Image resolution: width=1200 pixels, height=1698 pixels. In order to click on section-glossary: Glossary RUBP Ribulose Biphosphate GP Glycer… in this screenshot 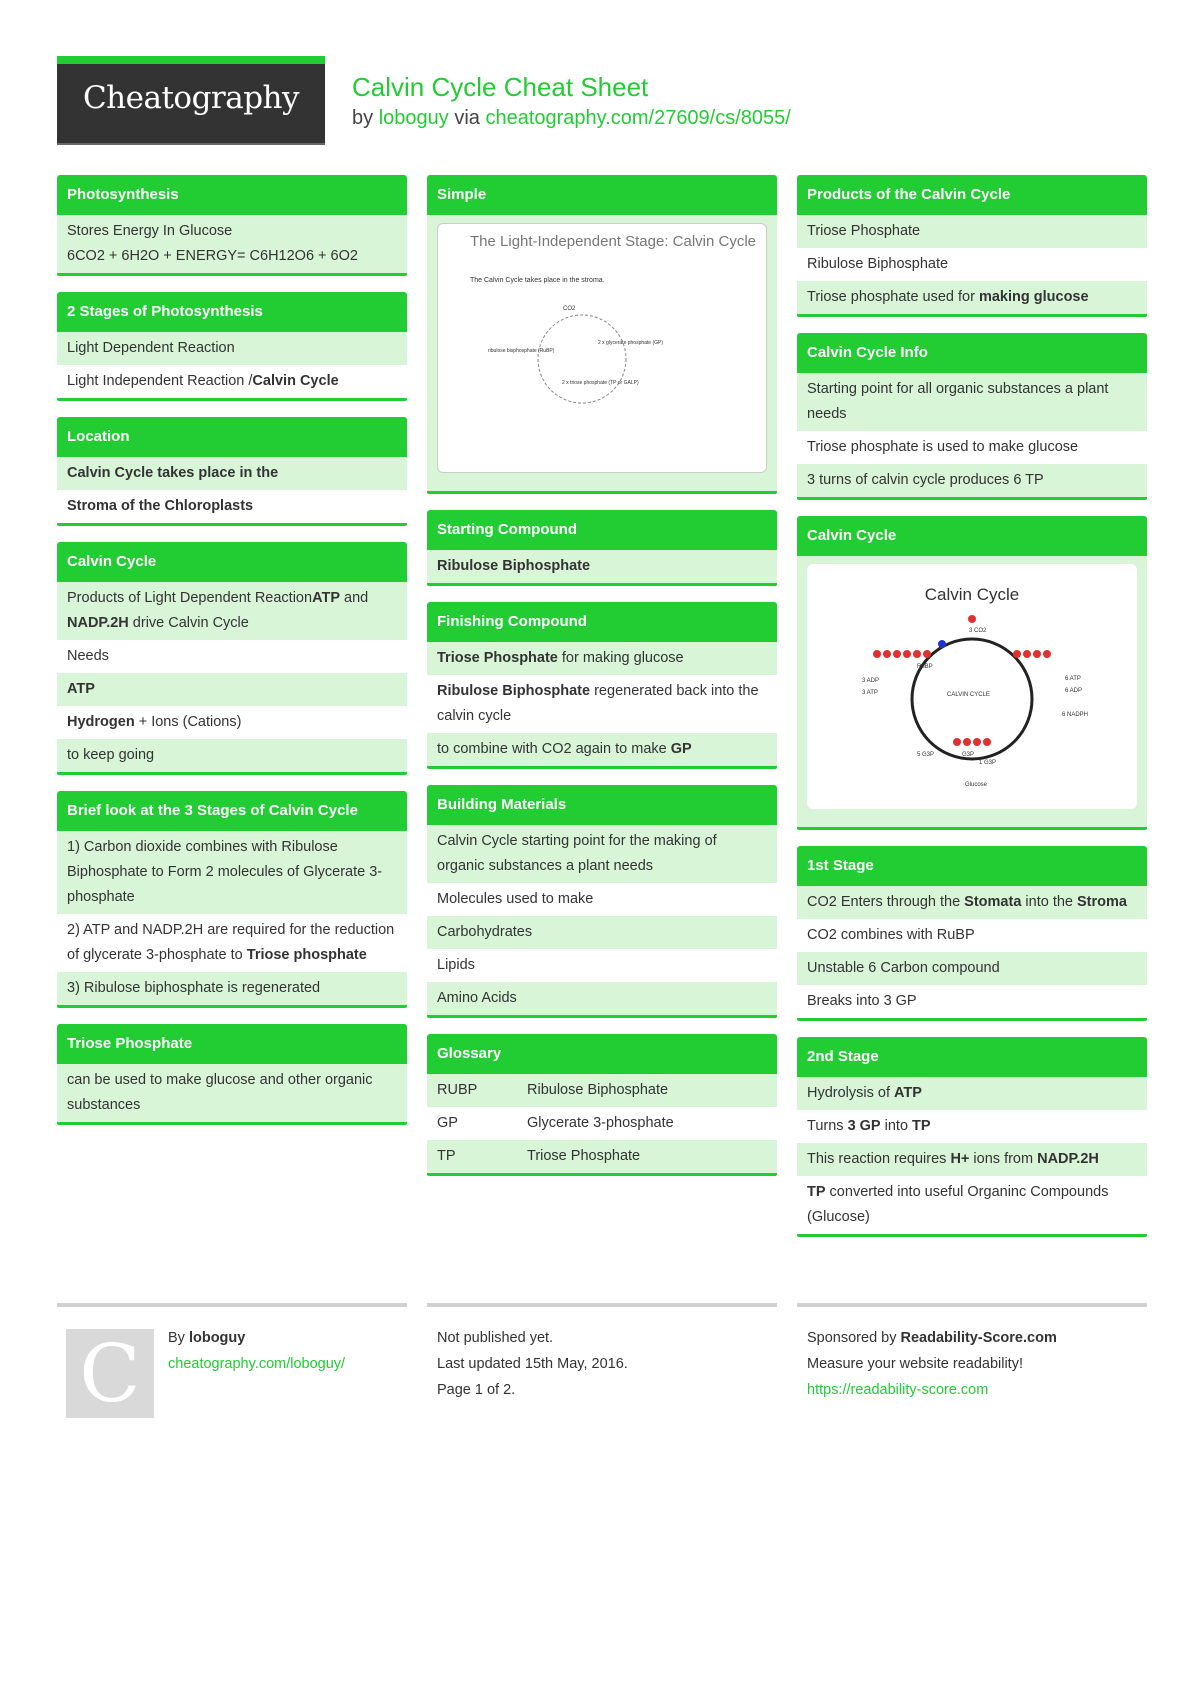, I will do `click(602, 1105)`.